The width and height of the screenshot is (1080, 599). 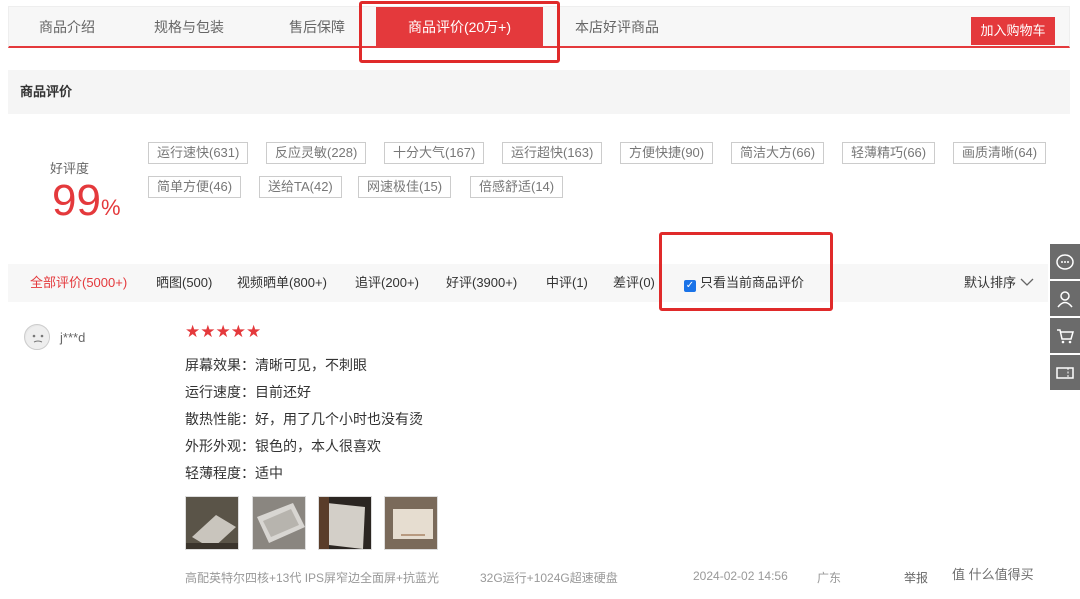 I want to click on sort-label: 默认排序, so click(x=990, y=282).